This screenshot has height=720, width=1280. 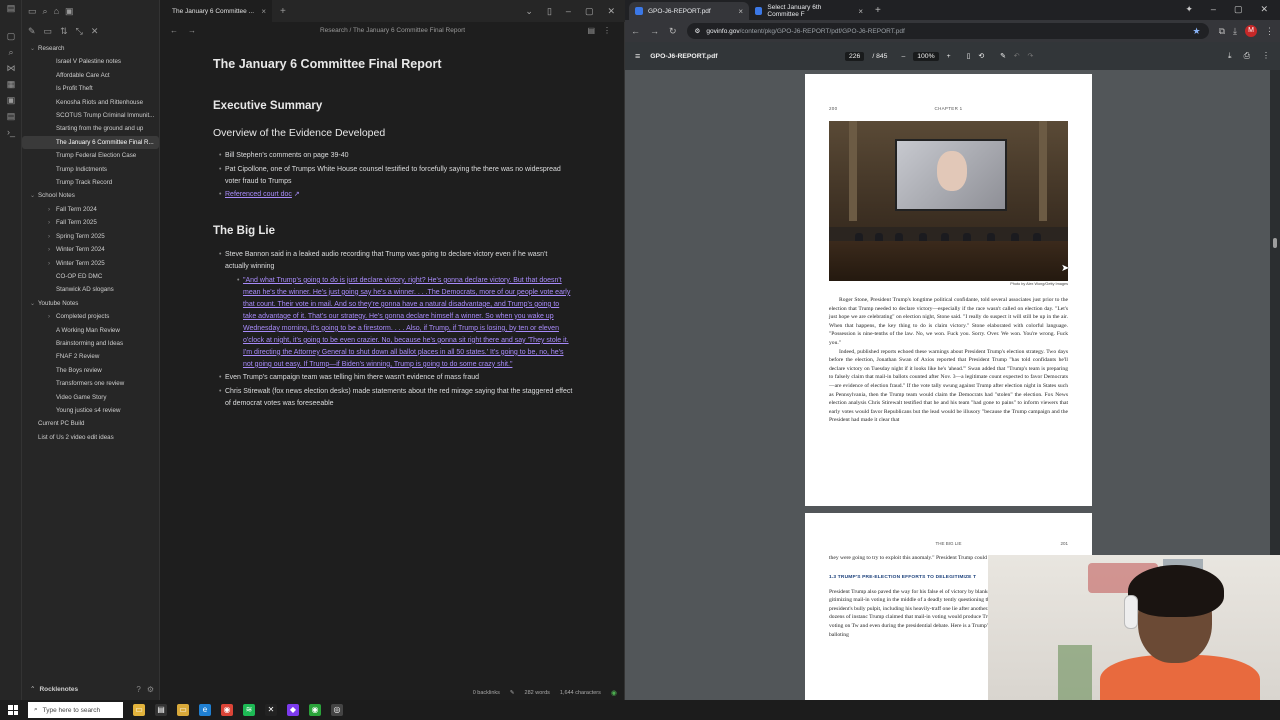 I want to click on tree-item: › Spring Term 2025, so click(x=90, y=236).